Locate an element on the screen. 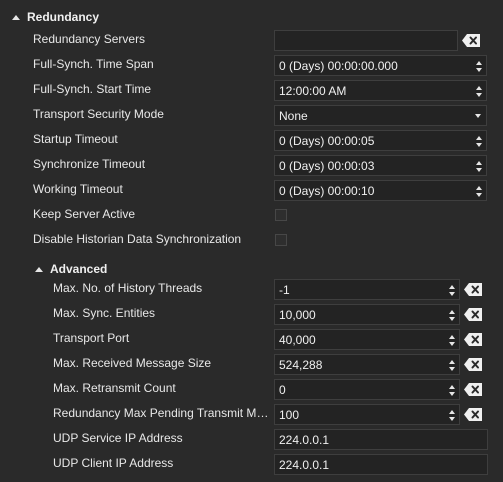  transport-port-label: Transport Port is located at coordinates (91, 338).